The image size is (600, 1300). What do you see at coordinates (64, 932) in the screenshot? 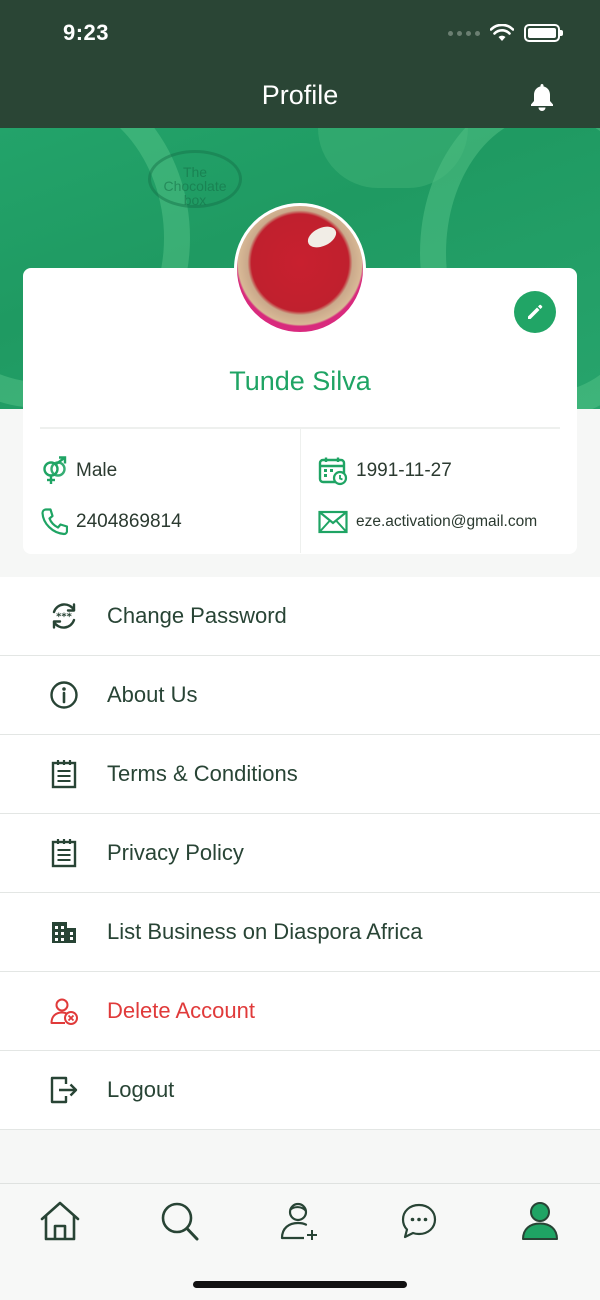
I see `building-icon` at bounding box center [64, 932].